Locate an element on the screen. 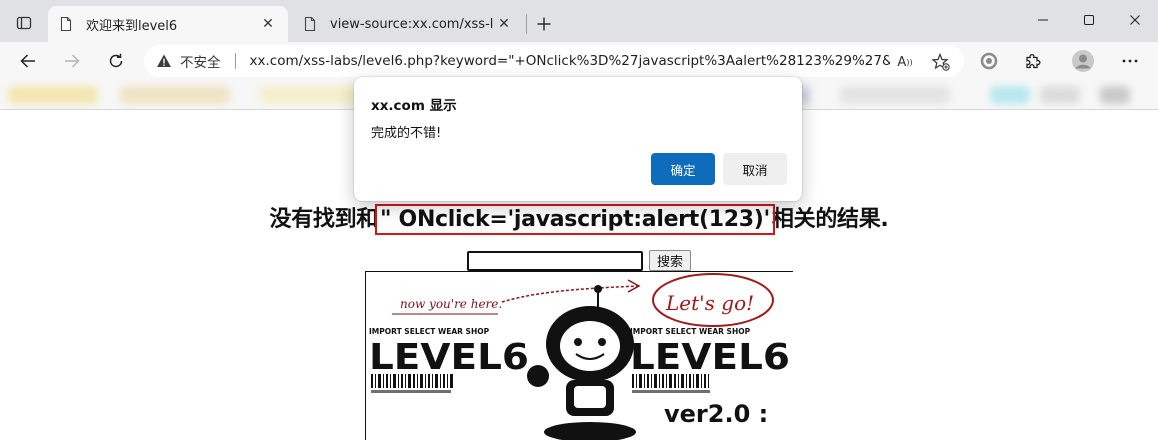 The height and width of the screenshot is (440, 1158). refresh-button is located at coordinates (116, 61).